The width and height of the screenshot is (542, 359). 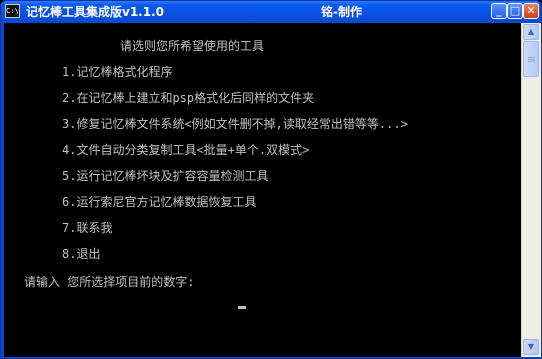 I want to click on menu-item-4: 4.文件自动分类复制工具<批量+单个.双模式>, so click(x=186, y=150).